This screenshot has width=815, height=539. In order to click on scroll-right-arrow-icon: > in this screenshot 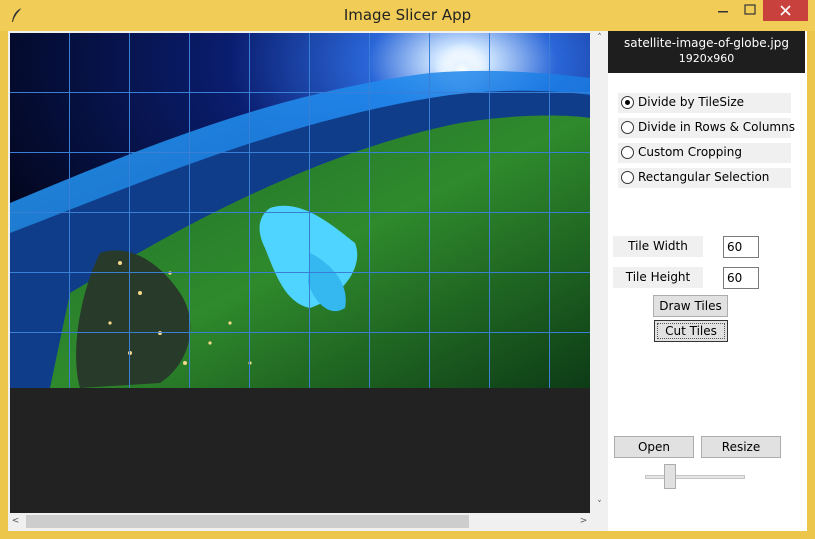, I will do `click(583, 521)`.